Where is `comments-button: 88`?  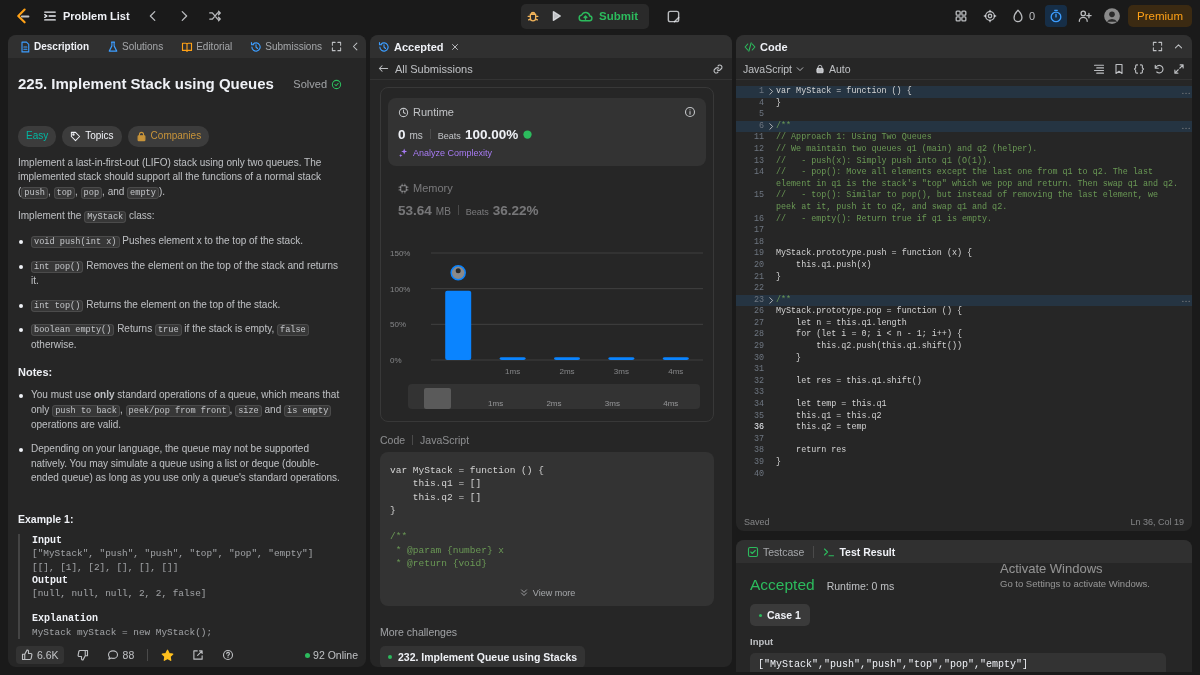
comments-button: 88 is located at coordinates (120, 655).